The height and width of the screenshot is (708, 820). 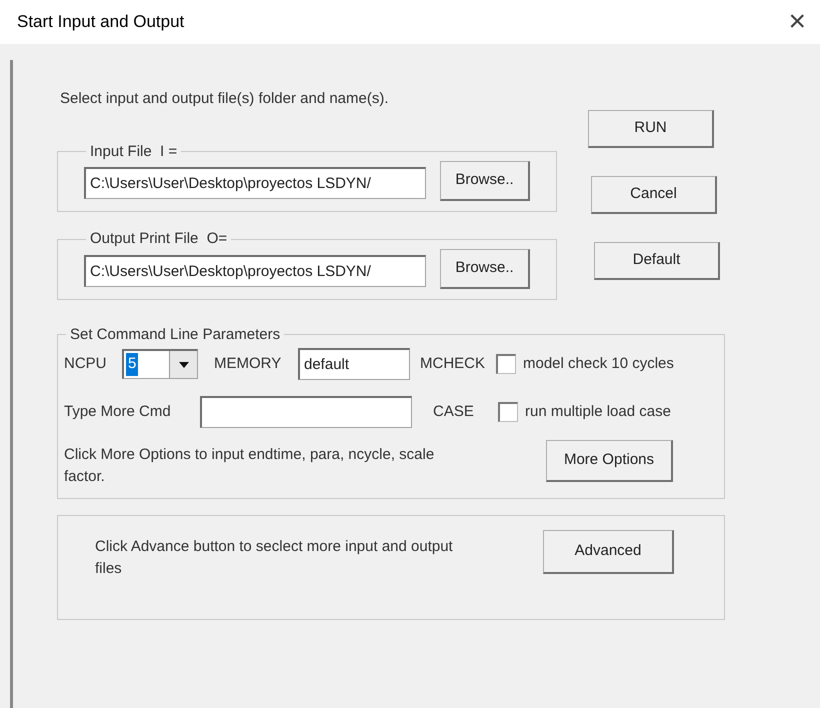 I want to click on ncpu-value: 5, so click(x=132, y=364).